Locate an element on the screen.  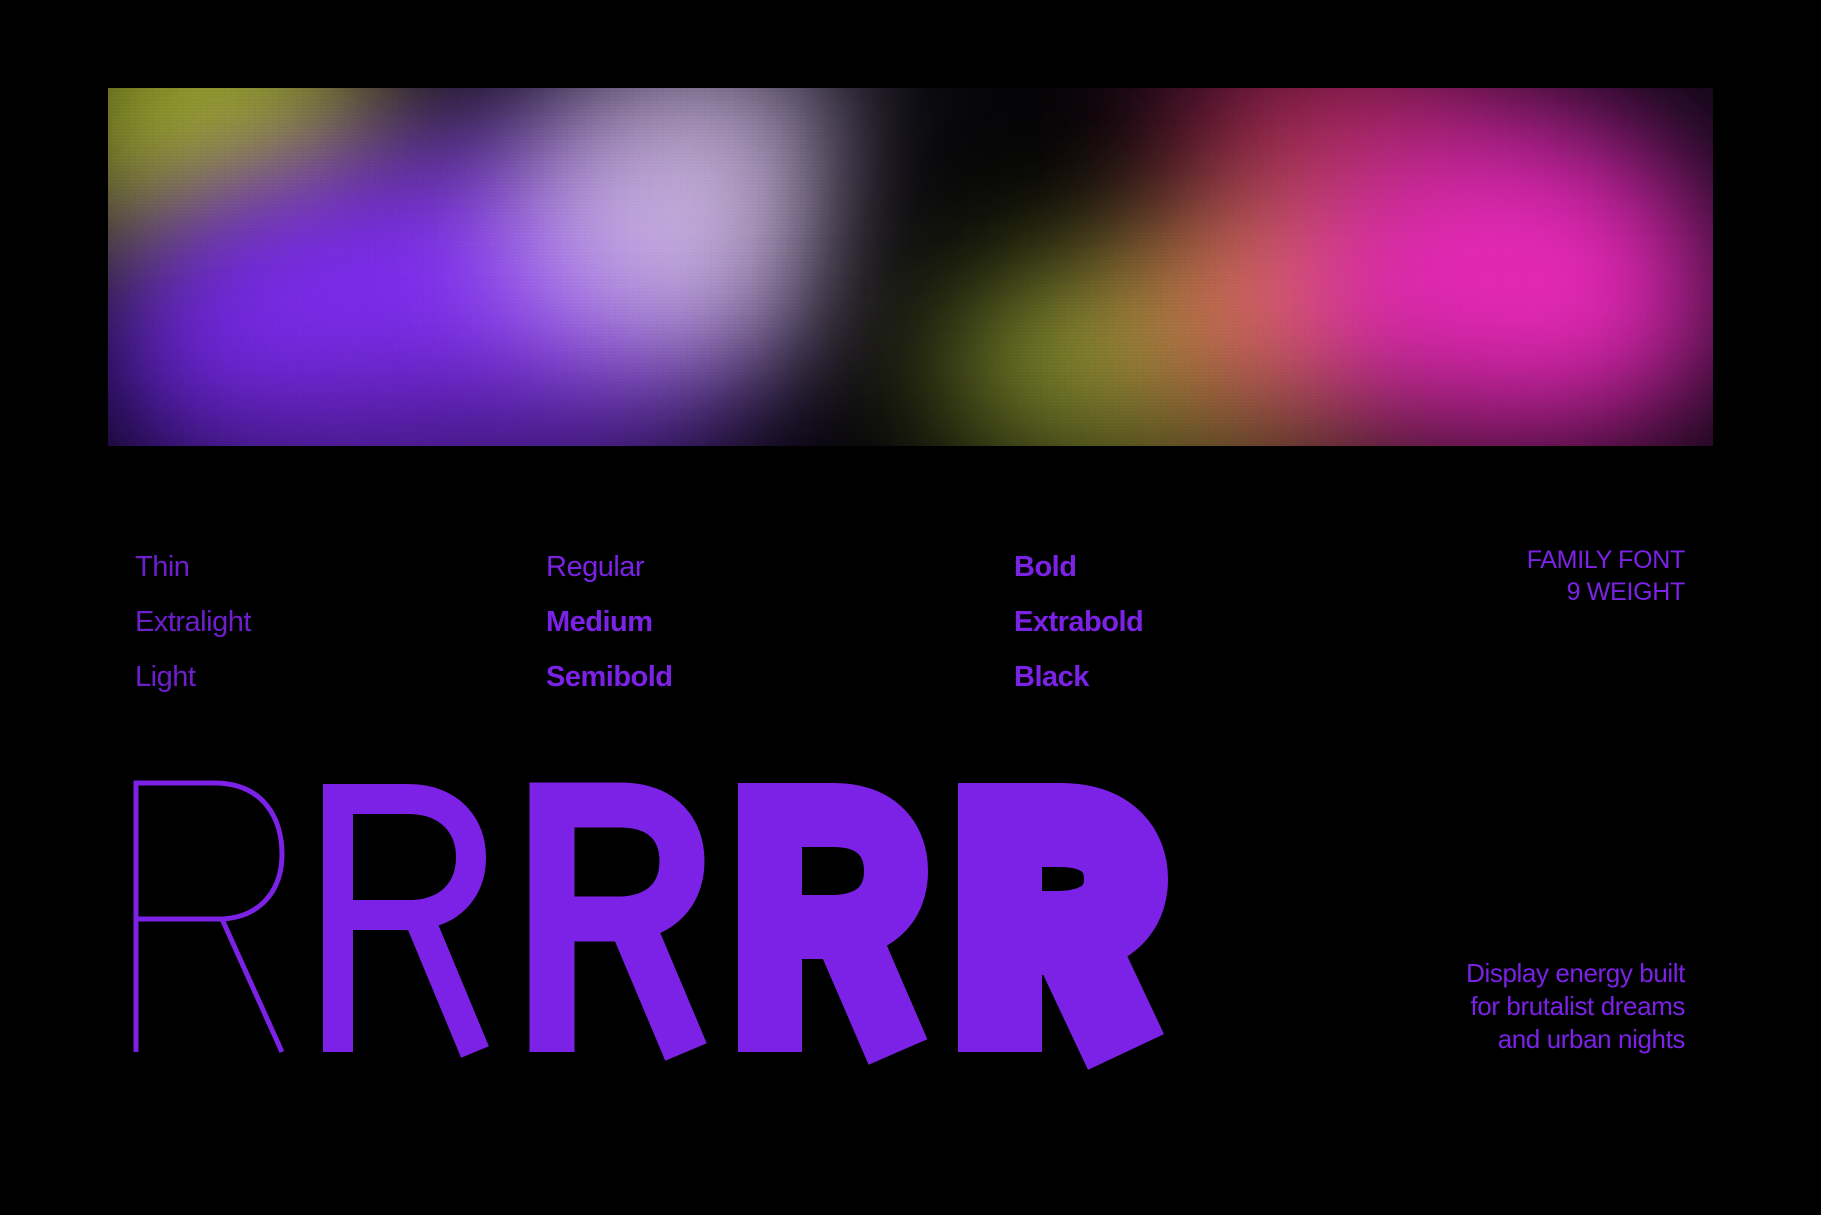
weight-extrabold: Extrabold is located at coordinates (1079, 622).